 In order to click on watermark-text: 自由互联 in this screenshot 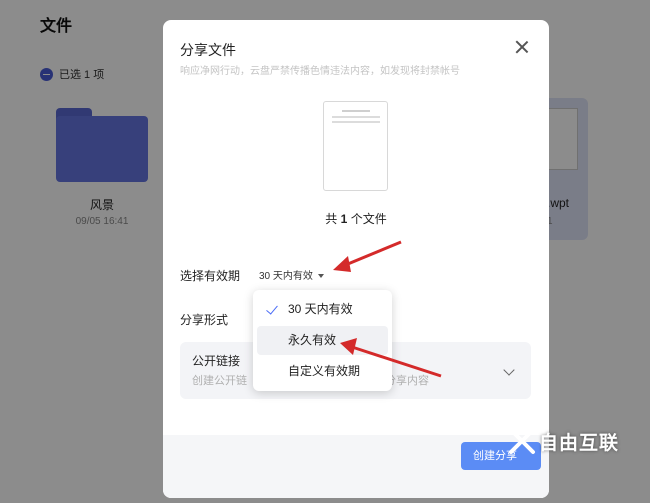, I will do `click(579, 443)`.